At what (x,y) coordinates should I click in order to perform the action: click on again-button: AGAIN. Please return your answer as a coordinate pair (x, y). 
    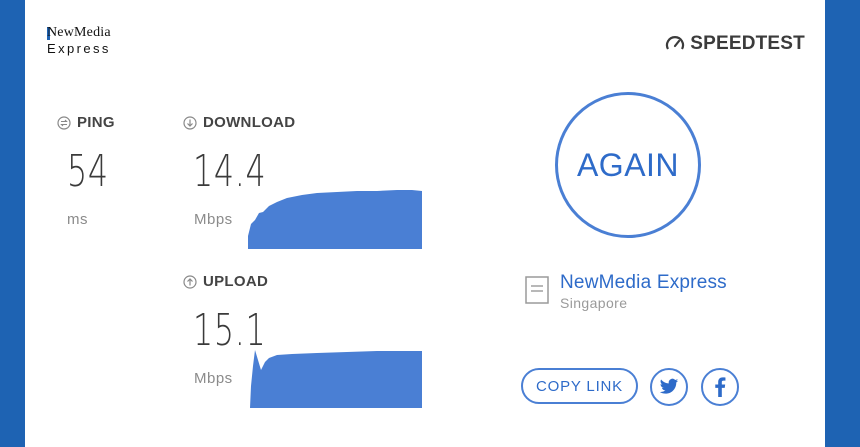
    Looking at the image, I should click on (628, 165).